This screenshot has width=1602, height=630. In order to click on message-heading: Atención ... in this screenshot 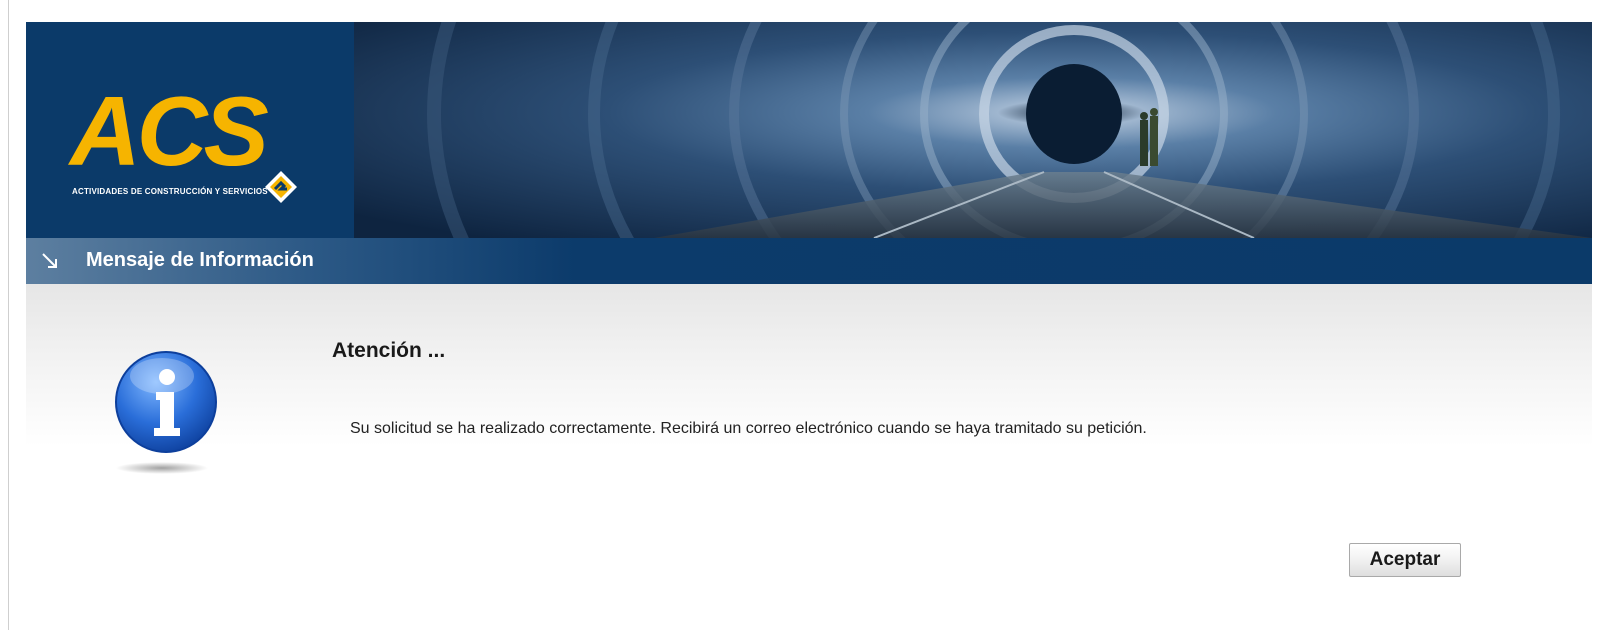, I will do `click(389, 350)`.